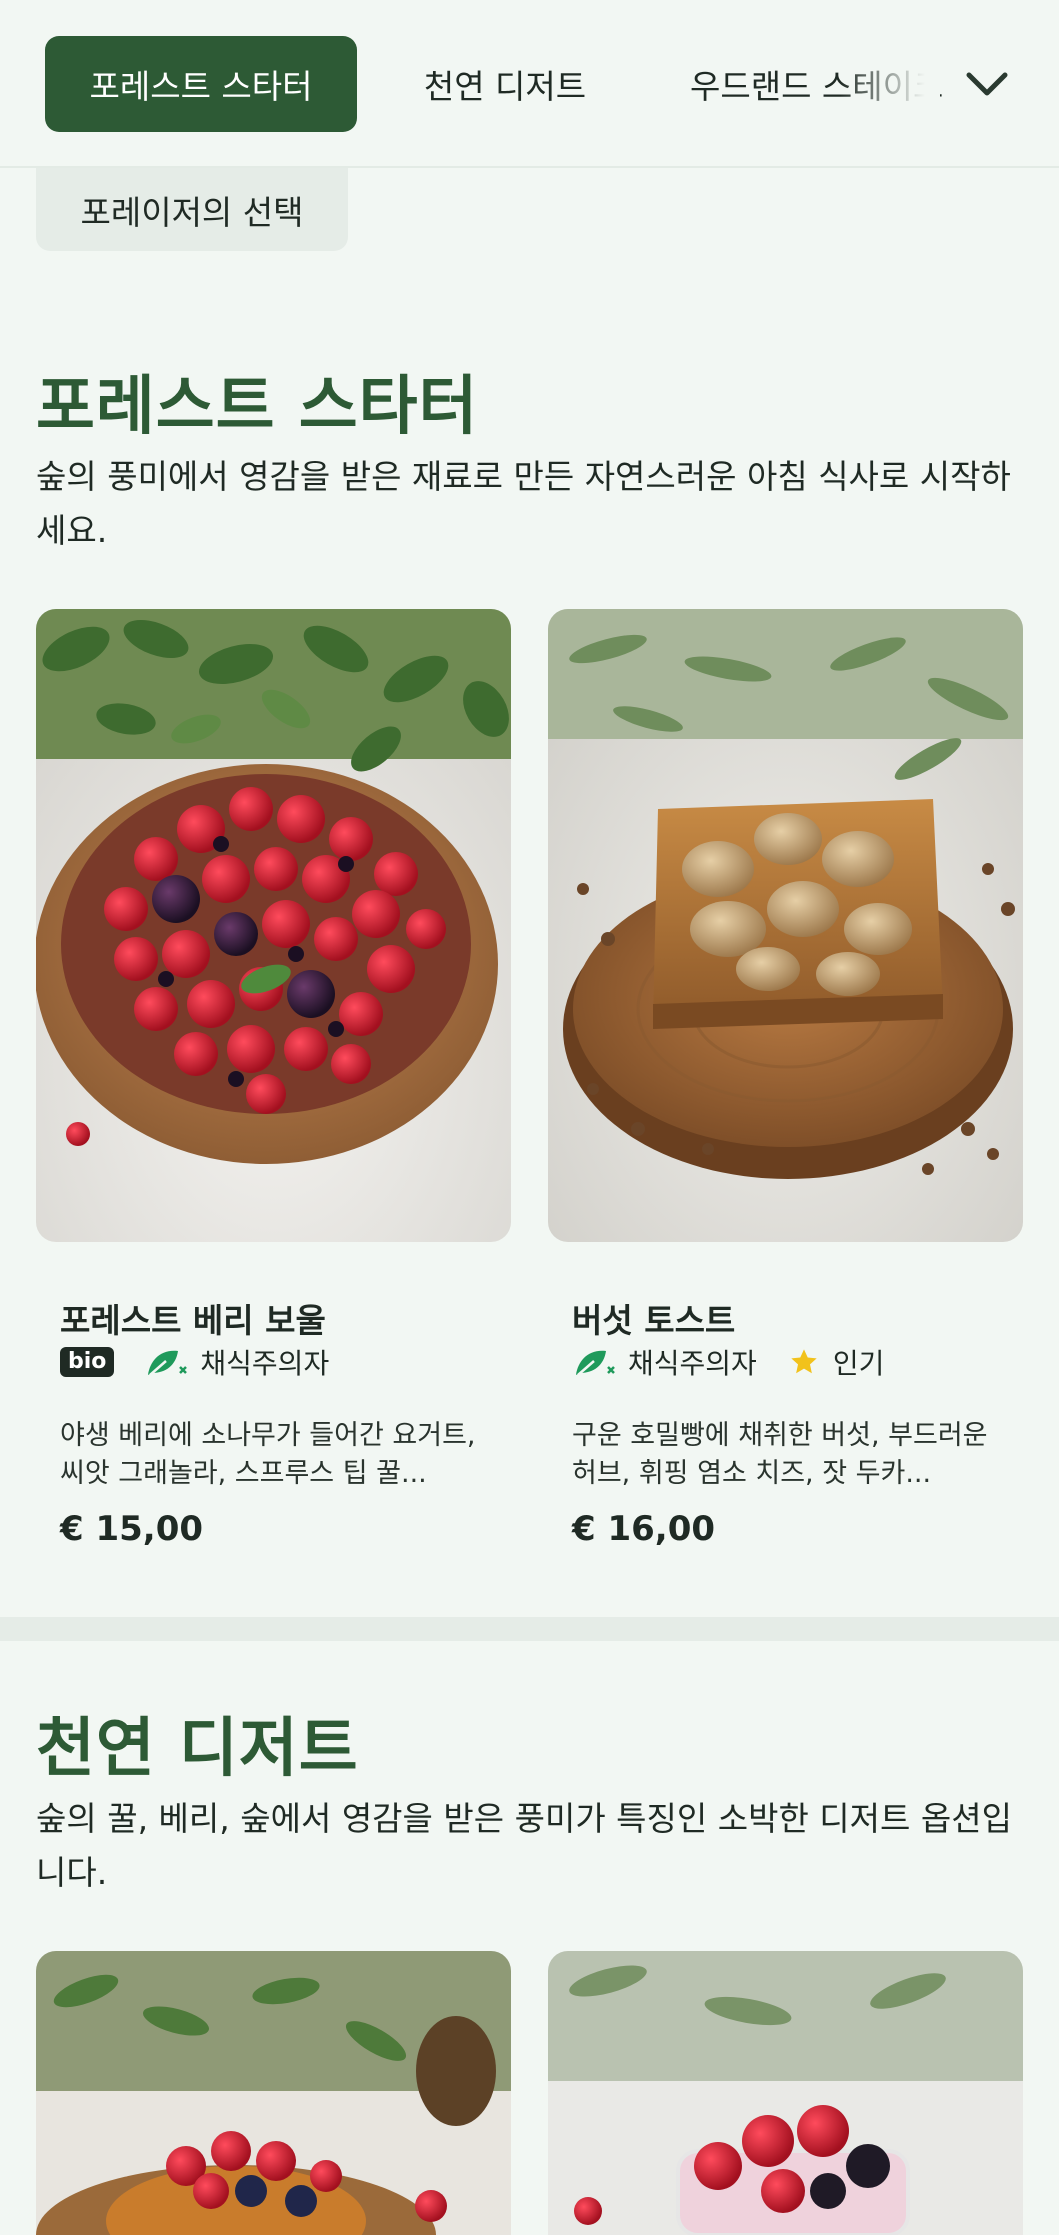 The height and width of the screenshot is (2235, 1059). Describe the element at coordinates (858, 1363) in the screenshot. I see `tag-popular: 인기` at that location.